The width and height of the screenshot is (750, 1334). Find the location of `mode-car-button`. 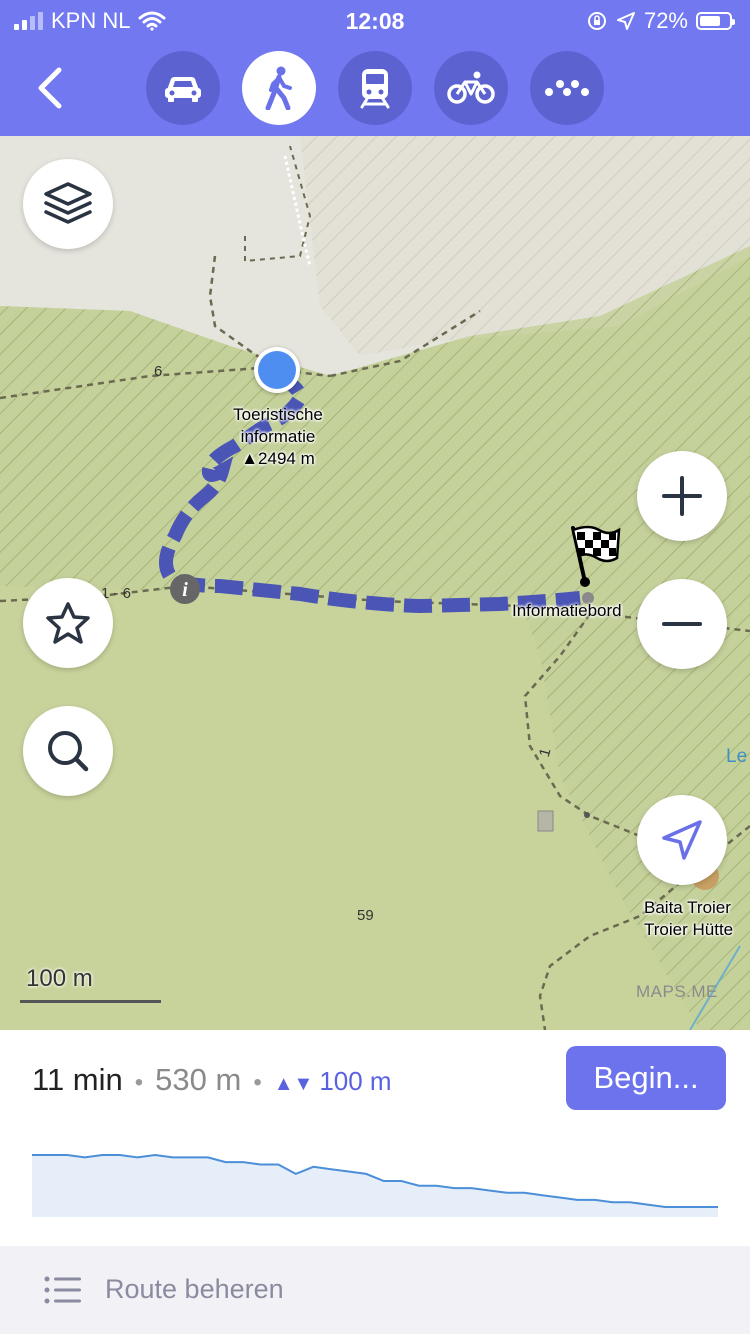

mode-car-button is located at coordinates (183, 88).